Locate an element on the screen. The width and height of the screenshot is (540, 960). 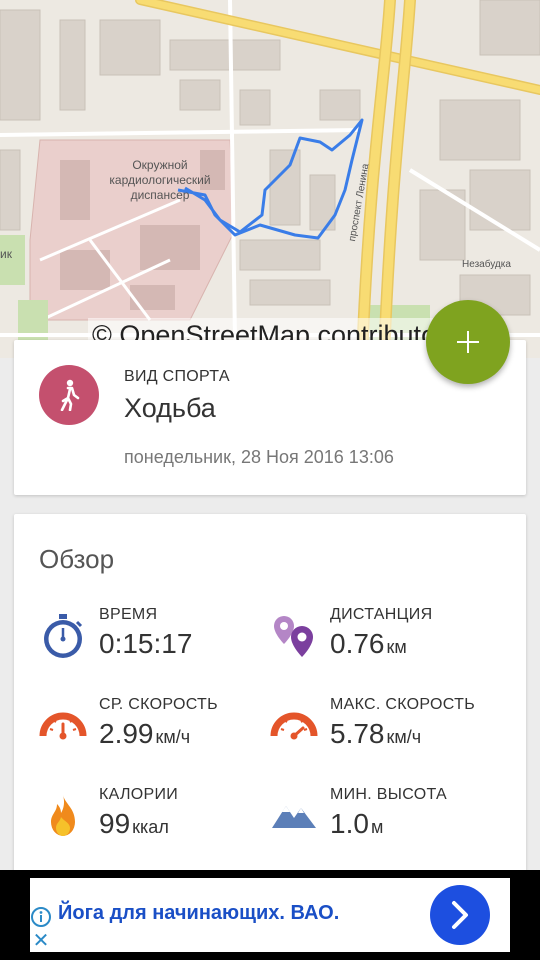
stopwatch-icon is located at coordinates (63, 636).